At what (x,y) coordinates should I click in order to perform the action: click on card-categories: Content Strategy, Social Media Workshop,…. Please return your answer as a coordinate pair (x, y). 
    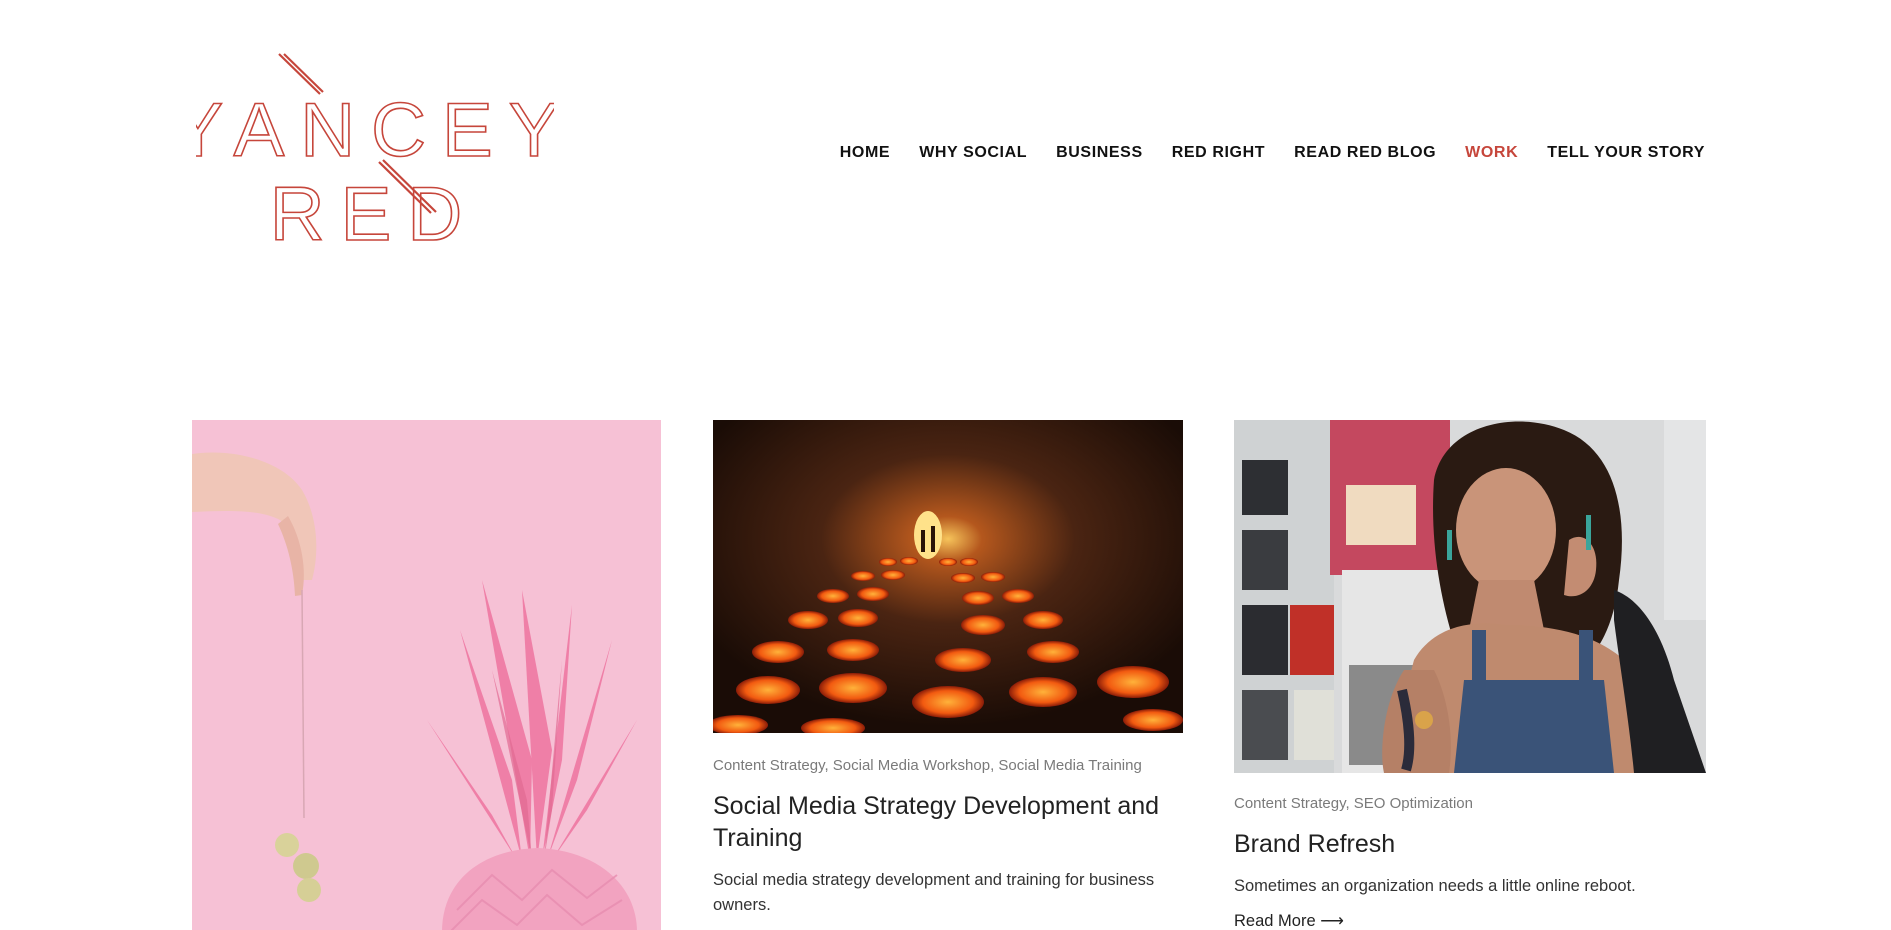
    Looking at the image, I should click on (927, 765).